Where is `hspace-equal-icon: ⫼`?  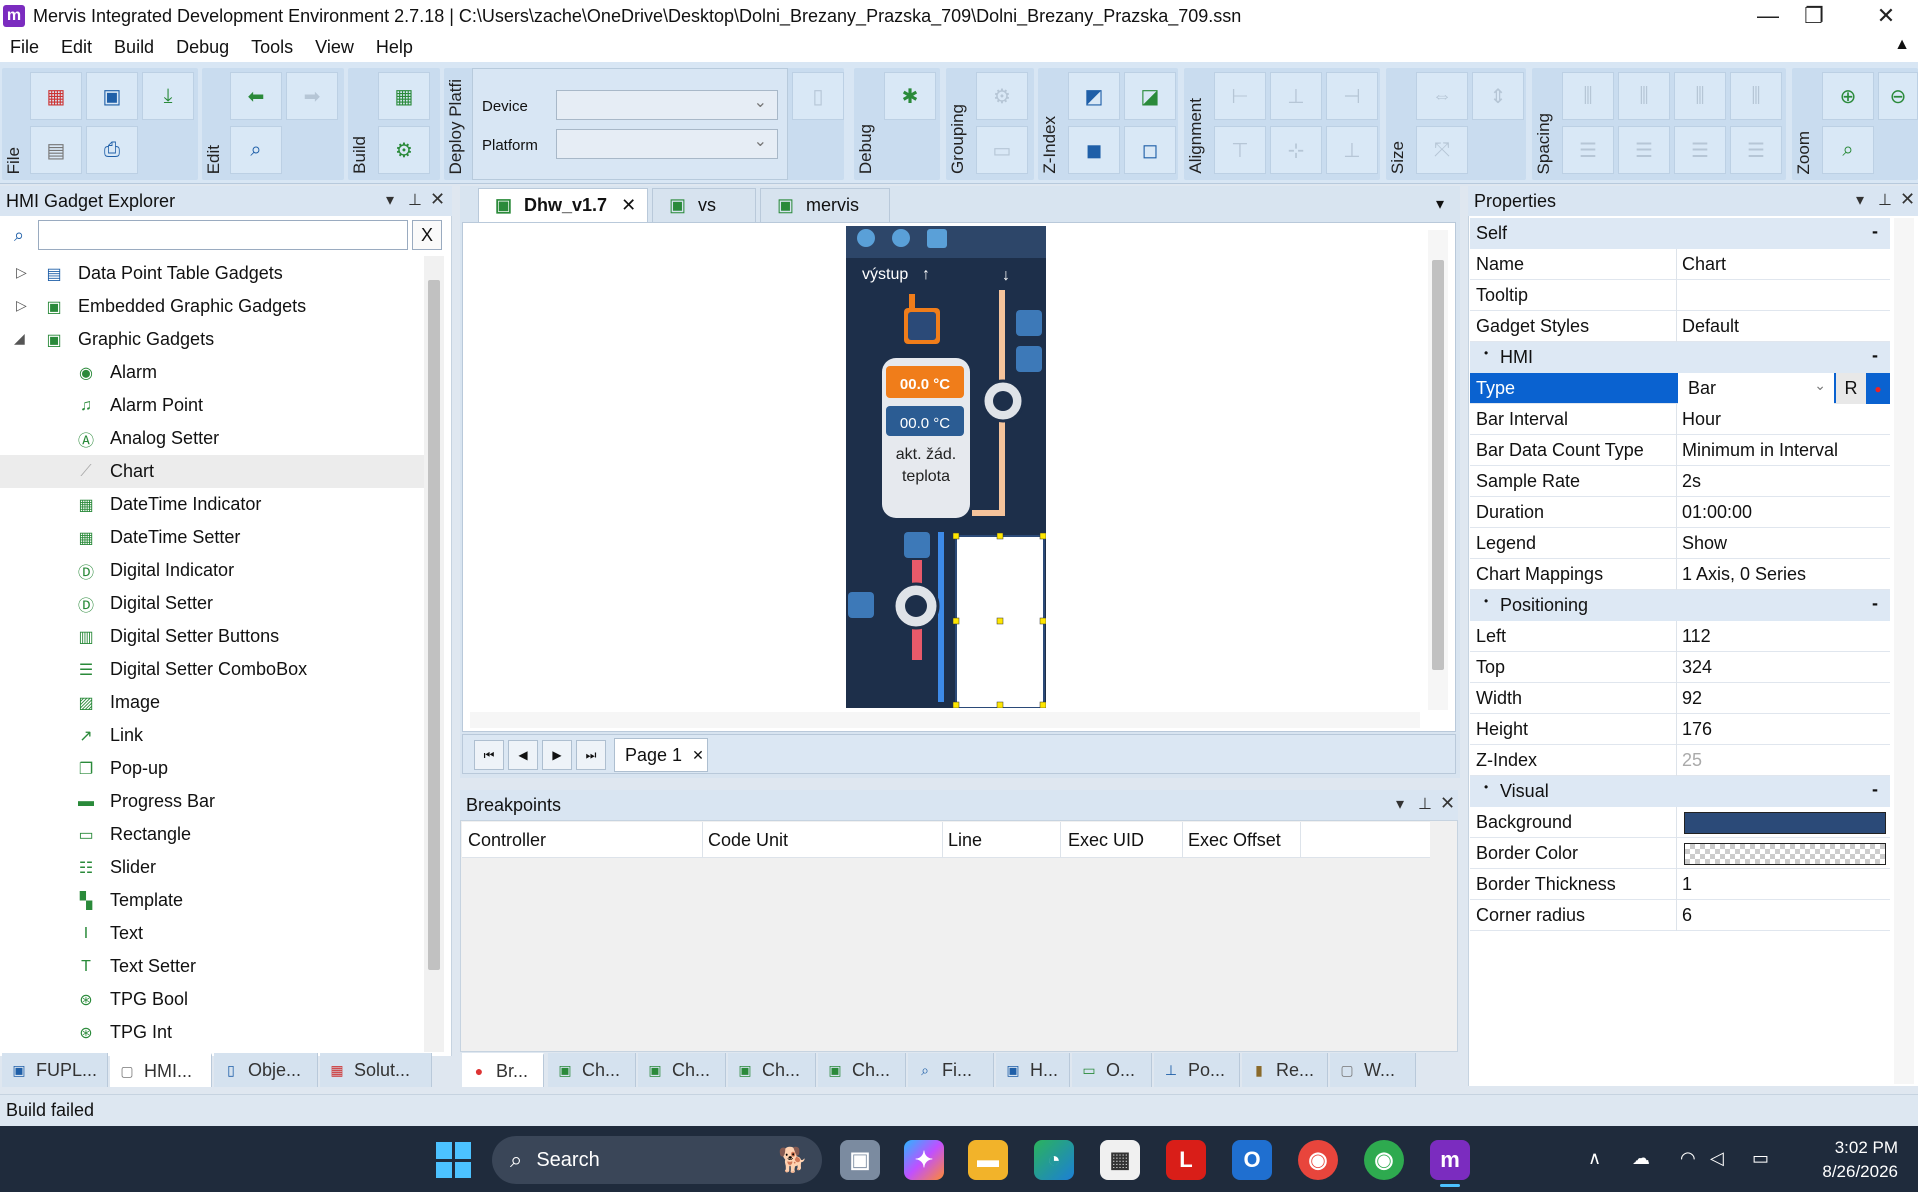 hspace-equal-icon: ⫼ is located at coordinates (1588, 96).